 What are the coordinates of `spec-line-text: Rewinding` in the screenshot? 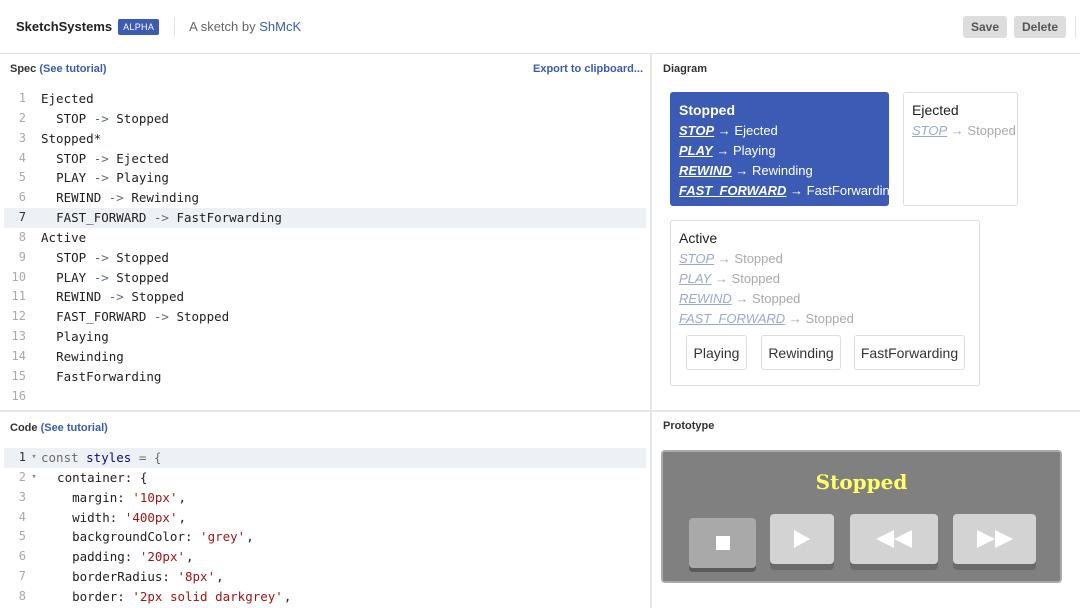 It's located at (82, 357).